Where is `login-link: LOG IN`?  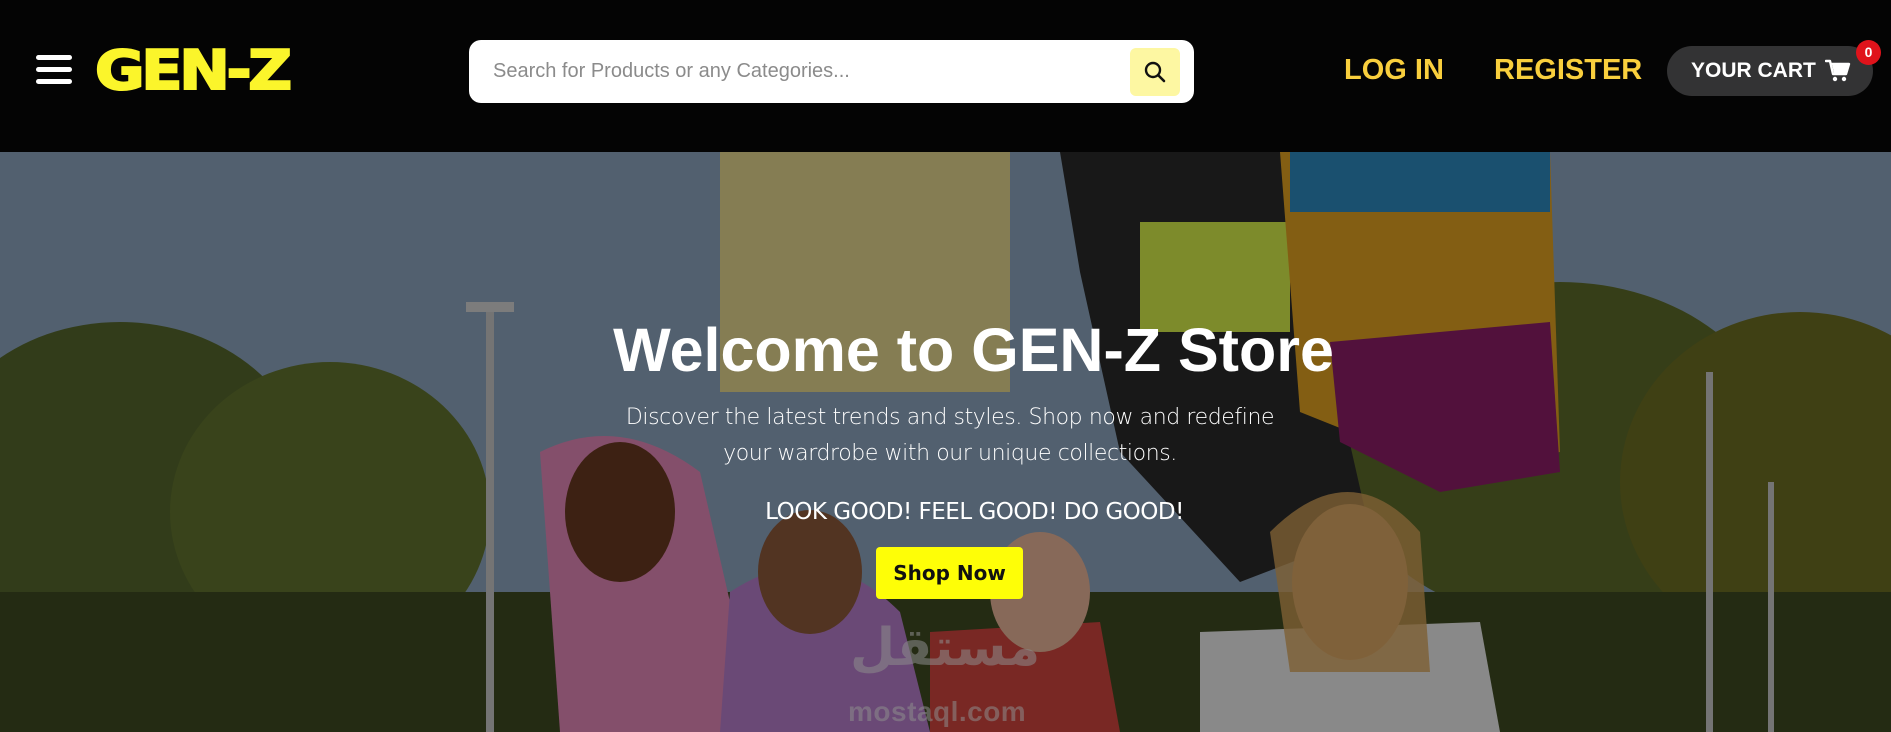 login-link: LOG IN is located at coordinates (1394, 70).